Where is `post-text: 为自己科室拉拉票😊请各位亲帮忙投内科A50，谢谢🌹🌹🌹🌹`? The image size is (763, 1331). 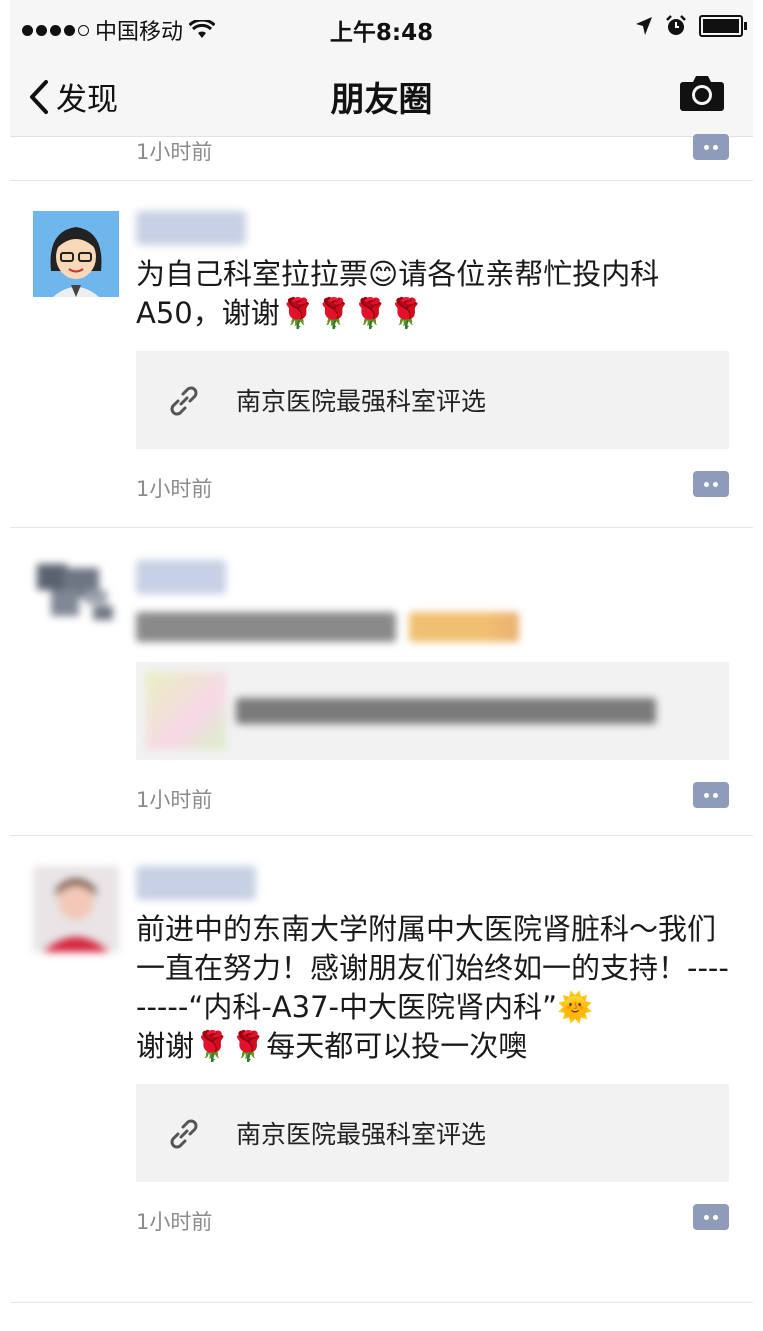
post-text: 为自己科室拉拉票😊请各位亲帮忙投内科A50，谢谢🌹🌹🌹🌹 is located at coordinates (398, 293).